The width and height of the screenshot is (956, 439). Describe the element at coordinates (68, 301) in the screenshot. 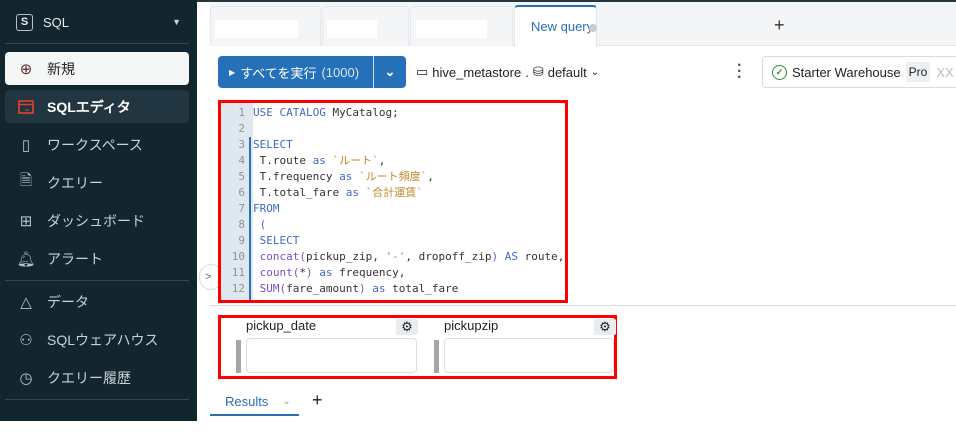

I see `sidebar-item-label: データ` at that location.